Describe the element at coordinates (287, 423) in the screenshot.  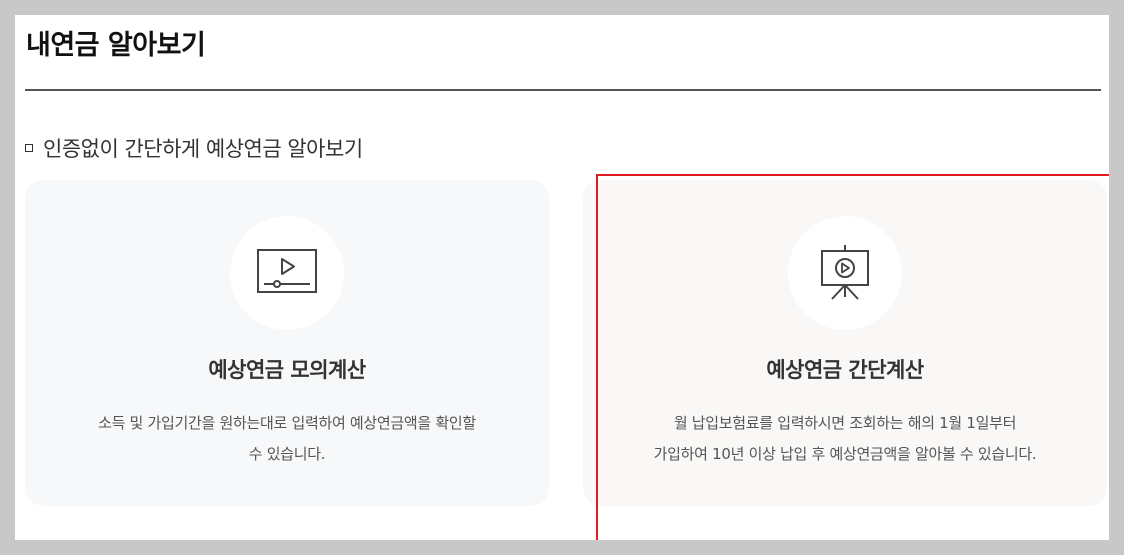
I see `card-description-line: 소득 및 가입기간을 원하는대로 입력하여 예상연금액을 확인할` at that location.